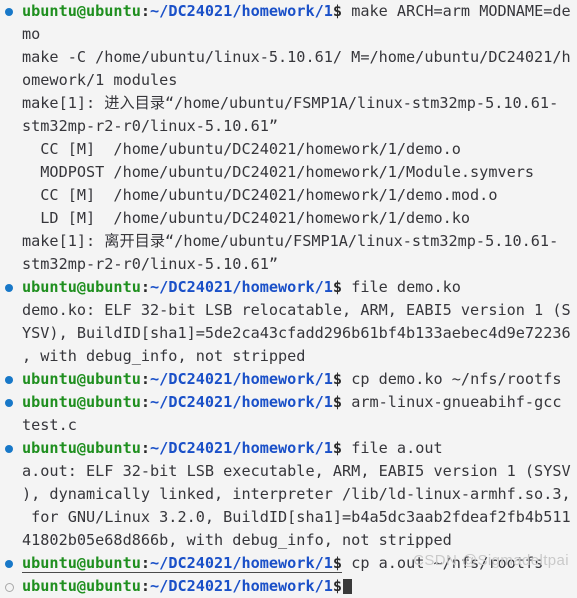 The height and width of the screenshot is (598, 577). What do you see at coordinates (288, 80) in the screenshot?
I see `terminal-output-line: omework/1 modules` at bounding box center [288, 80].